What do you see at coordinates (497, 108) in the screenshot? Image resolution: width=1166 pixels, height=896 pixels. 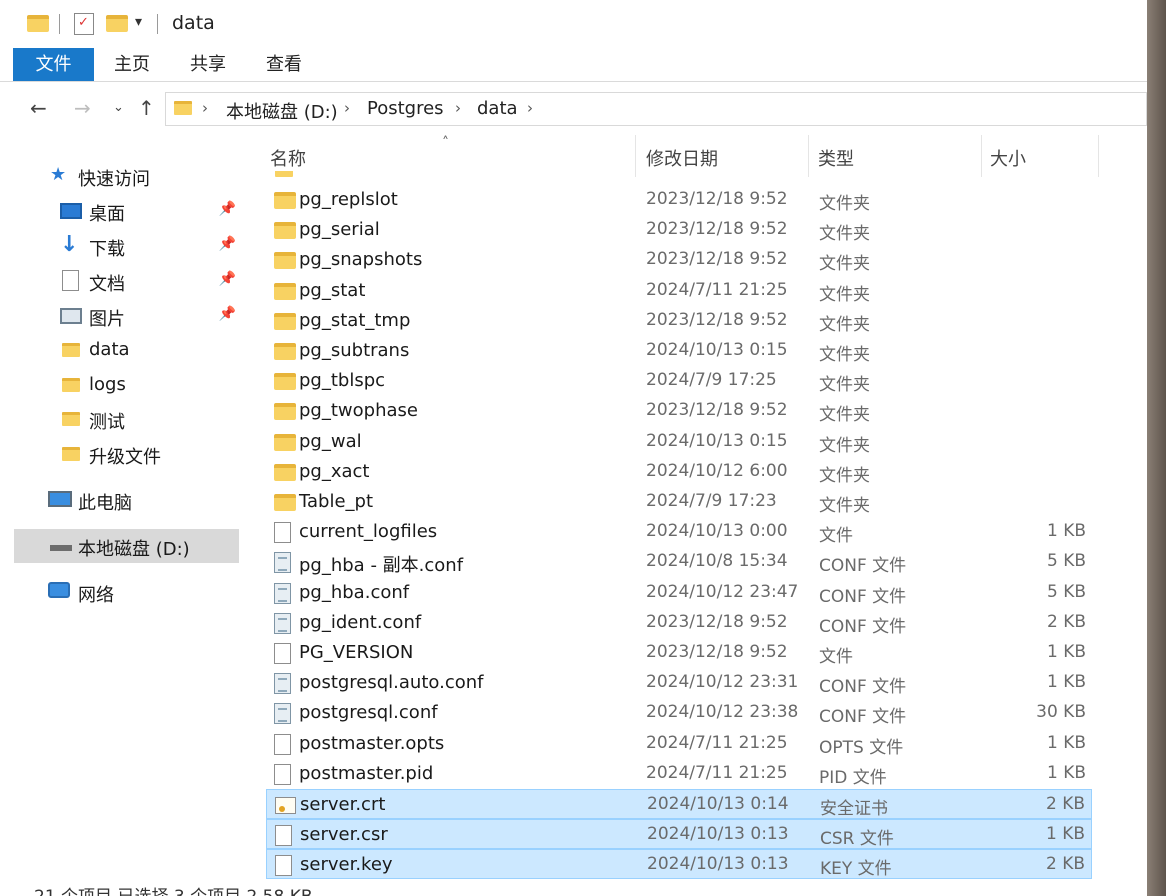 I see `breadcrumb-data: data` at bounding box center [497, 108].